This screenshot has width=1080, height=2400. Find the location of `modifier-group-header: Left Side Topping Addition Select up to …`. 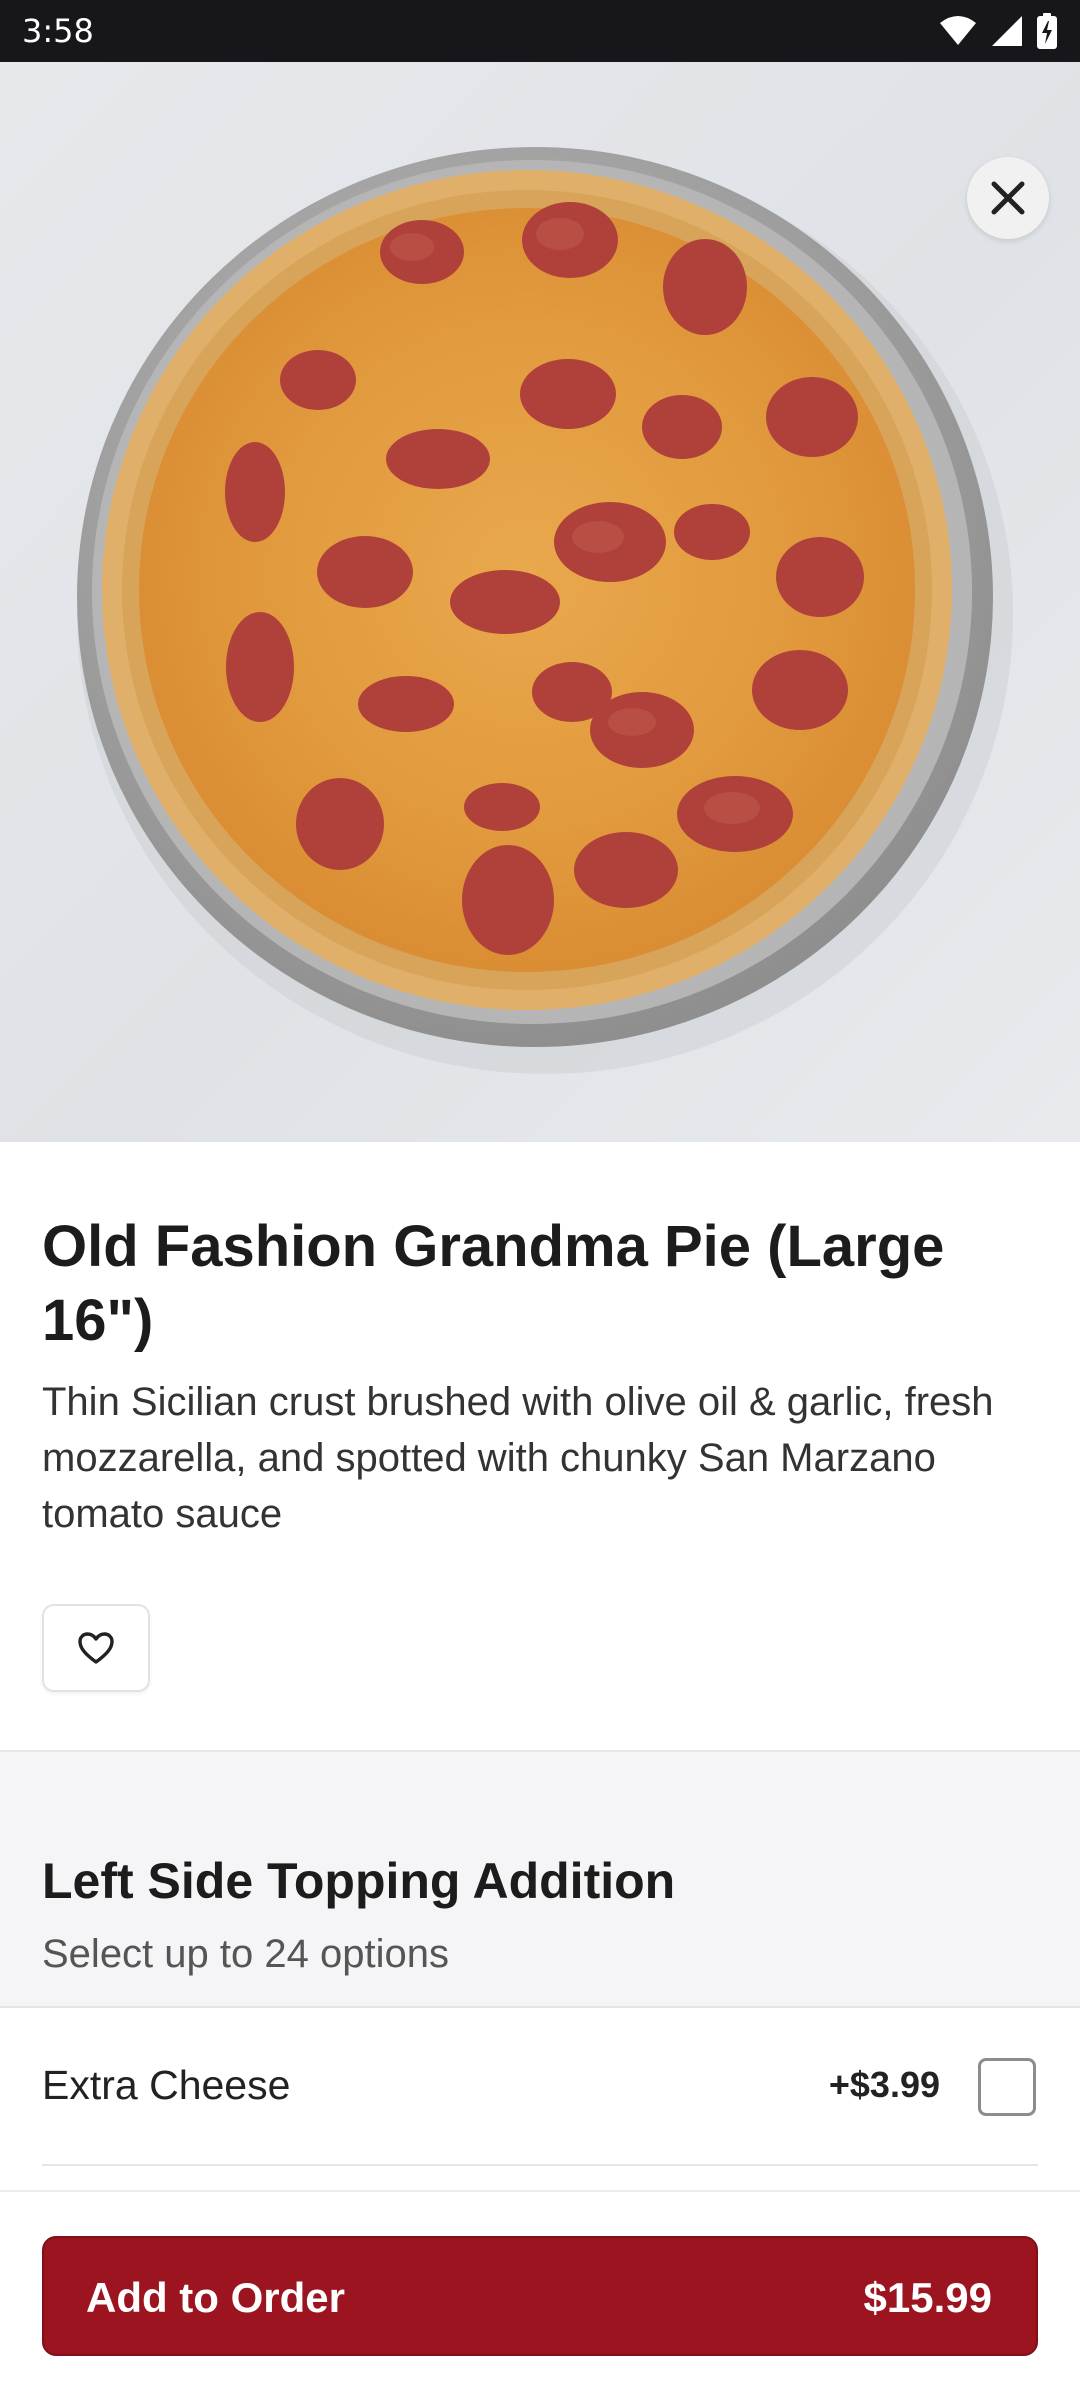

modifier-group-header: Left Side Topping Addition Select up to … is located at coordinates (540, 1880).